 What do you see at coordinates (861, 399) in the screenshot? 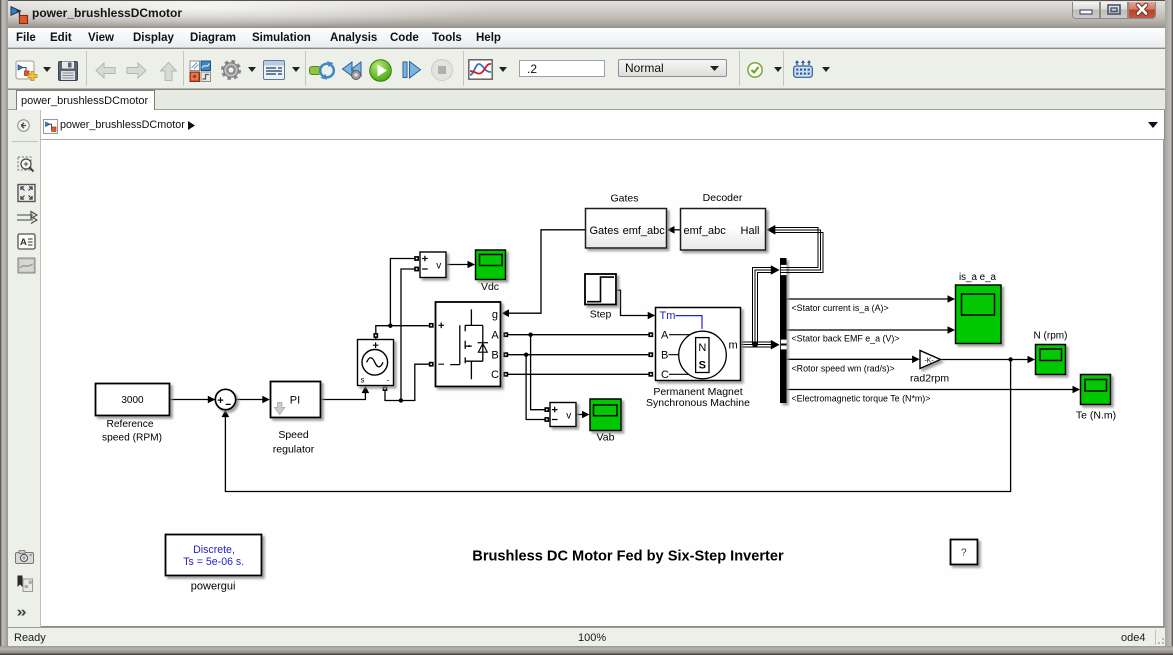
I see `svg-text:<Electromagnetic torque Te (N*: <Electromagnetic torque Te (N*m)>` at bounding box center [861, 399].